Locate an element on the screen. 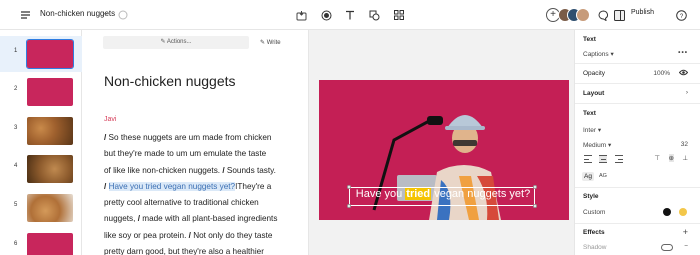 The image size is (700, 255). scene-thumbnail: 2 is located at coordinates (41, 92).